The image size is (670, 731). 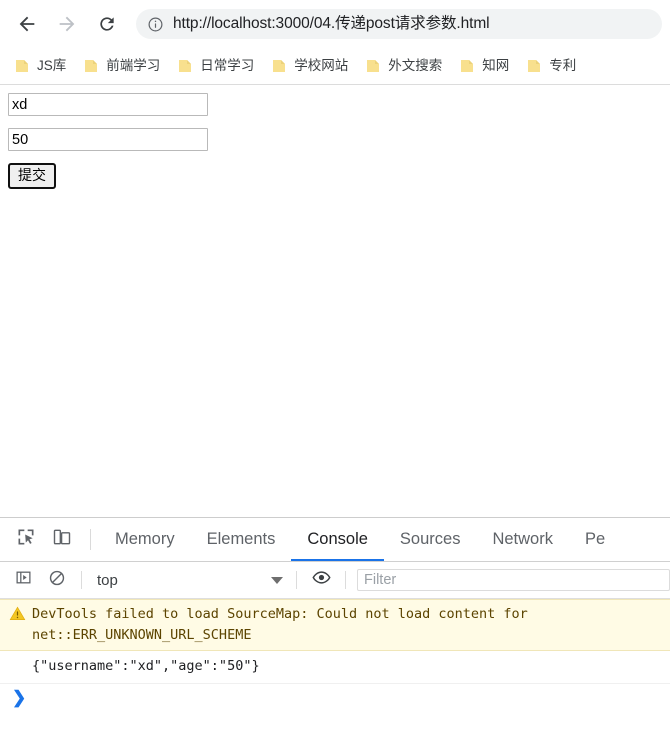 What do you see at coordinates (107, 580) in the screenshot?
I see `console-context-label: top` at bounding box center [107, 580].